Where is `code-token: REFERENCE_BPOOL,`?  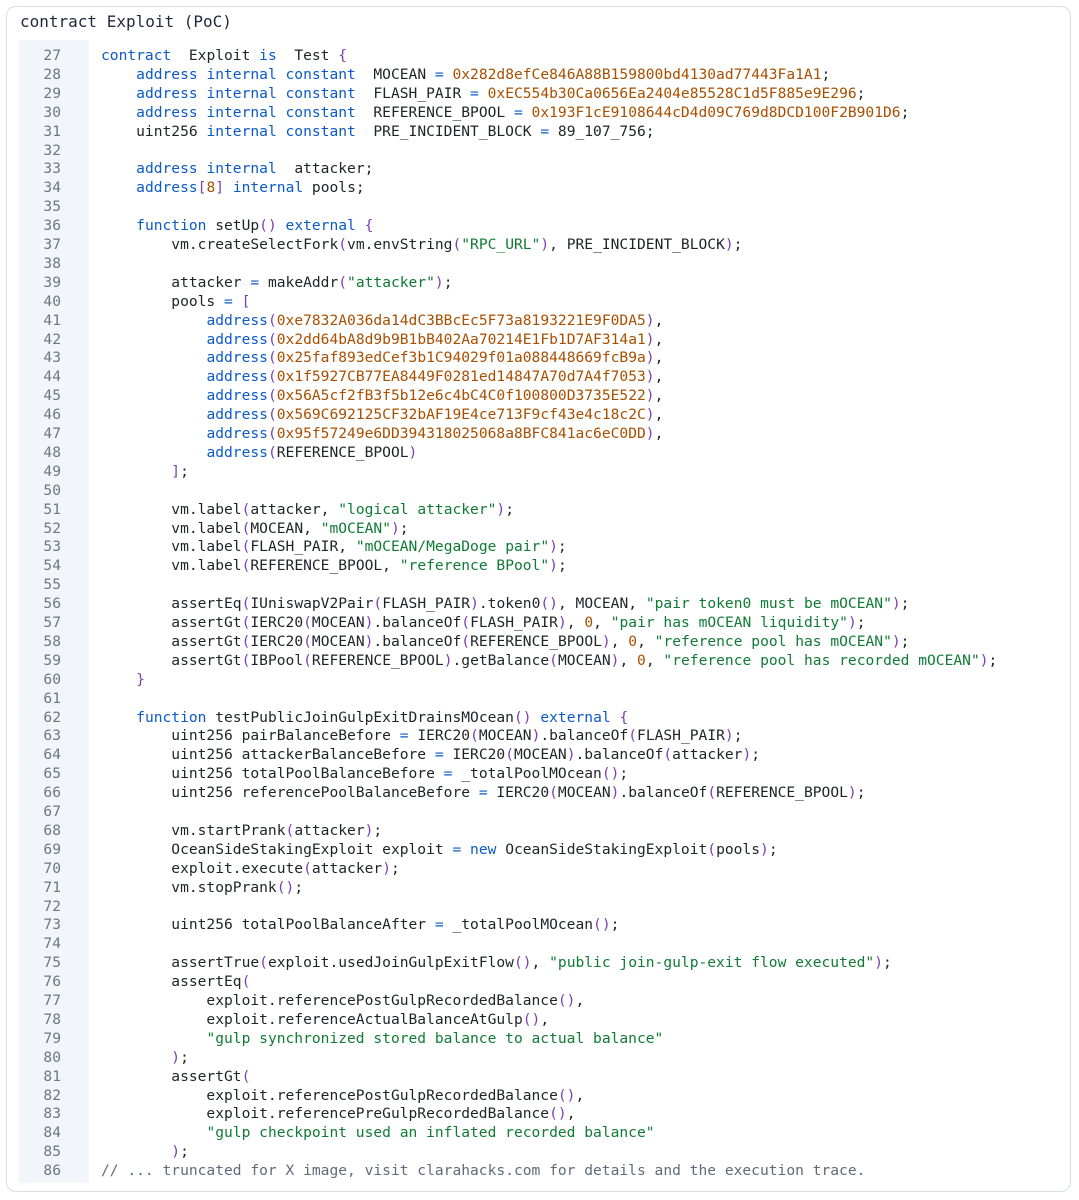
code-token: REFERENCE_BPOOL, is located at coordinates (325, 566).